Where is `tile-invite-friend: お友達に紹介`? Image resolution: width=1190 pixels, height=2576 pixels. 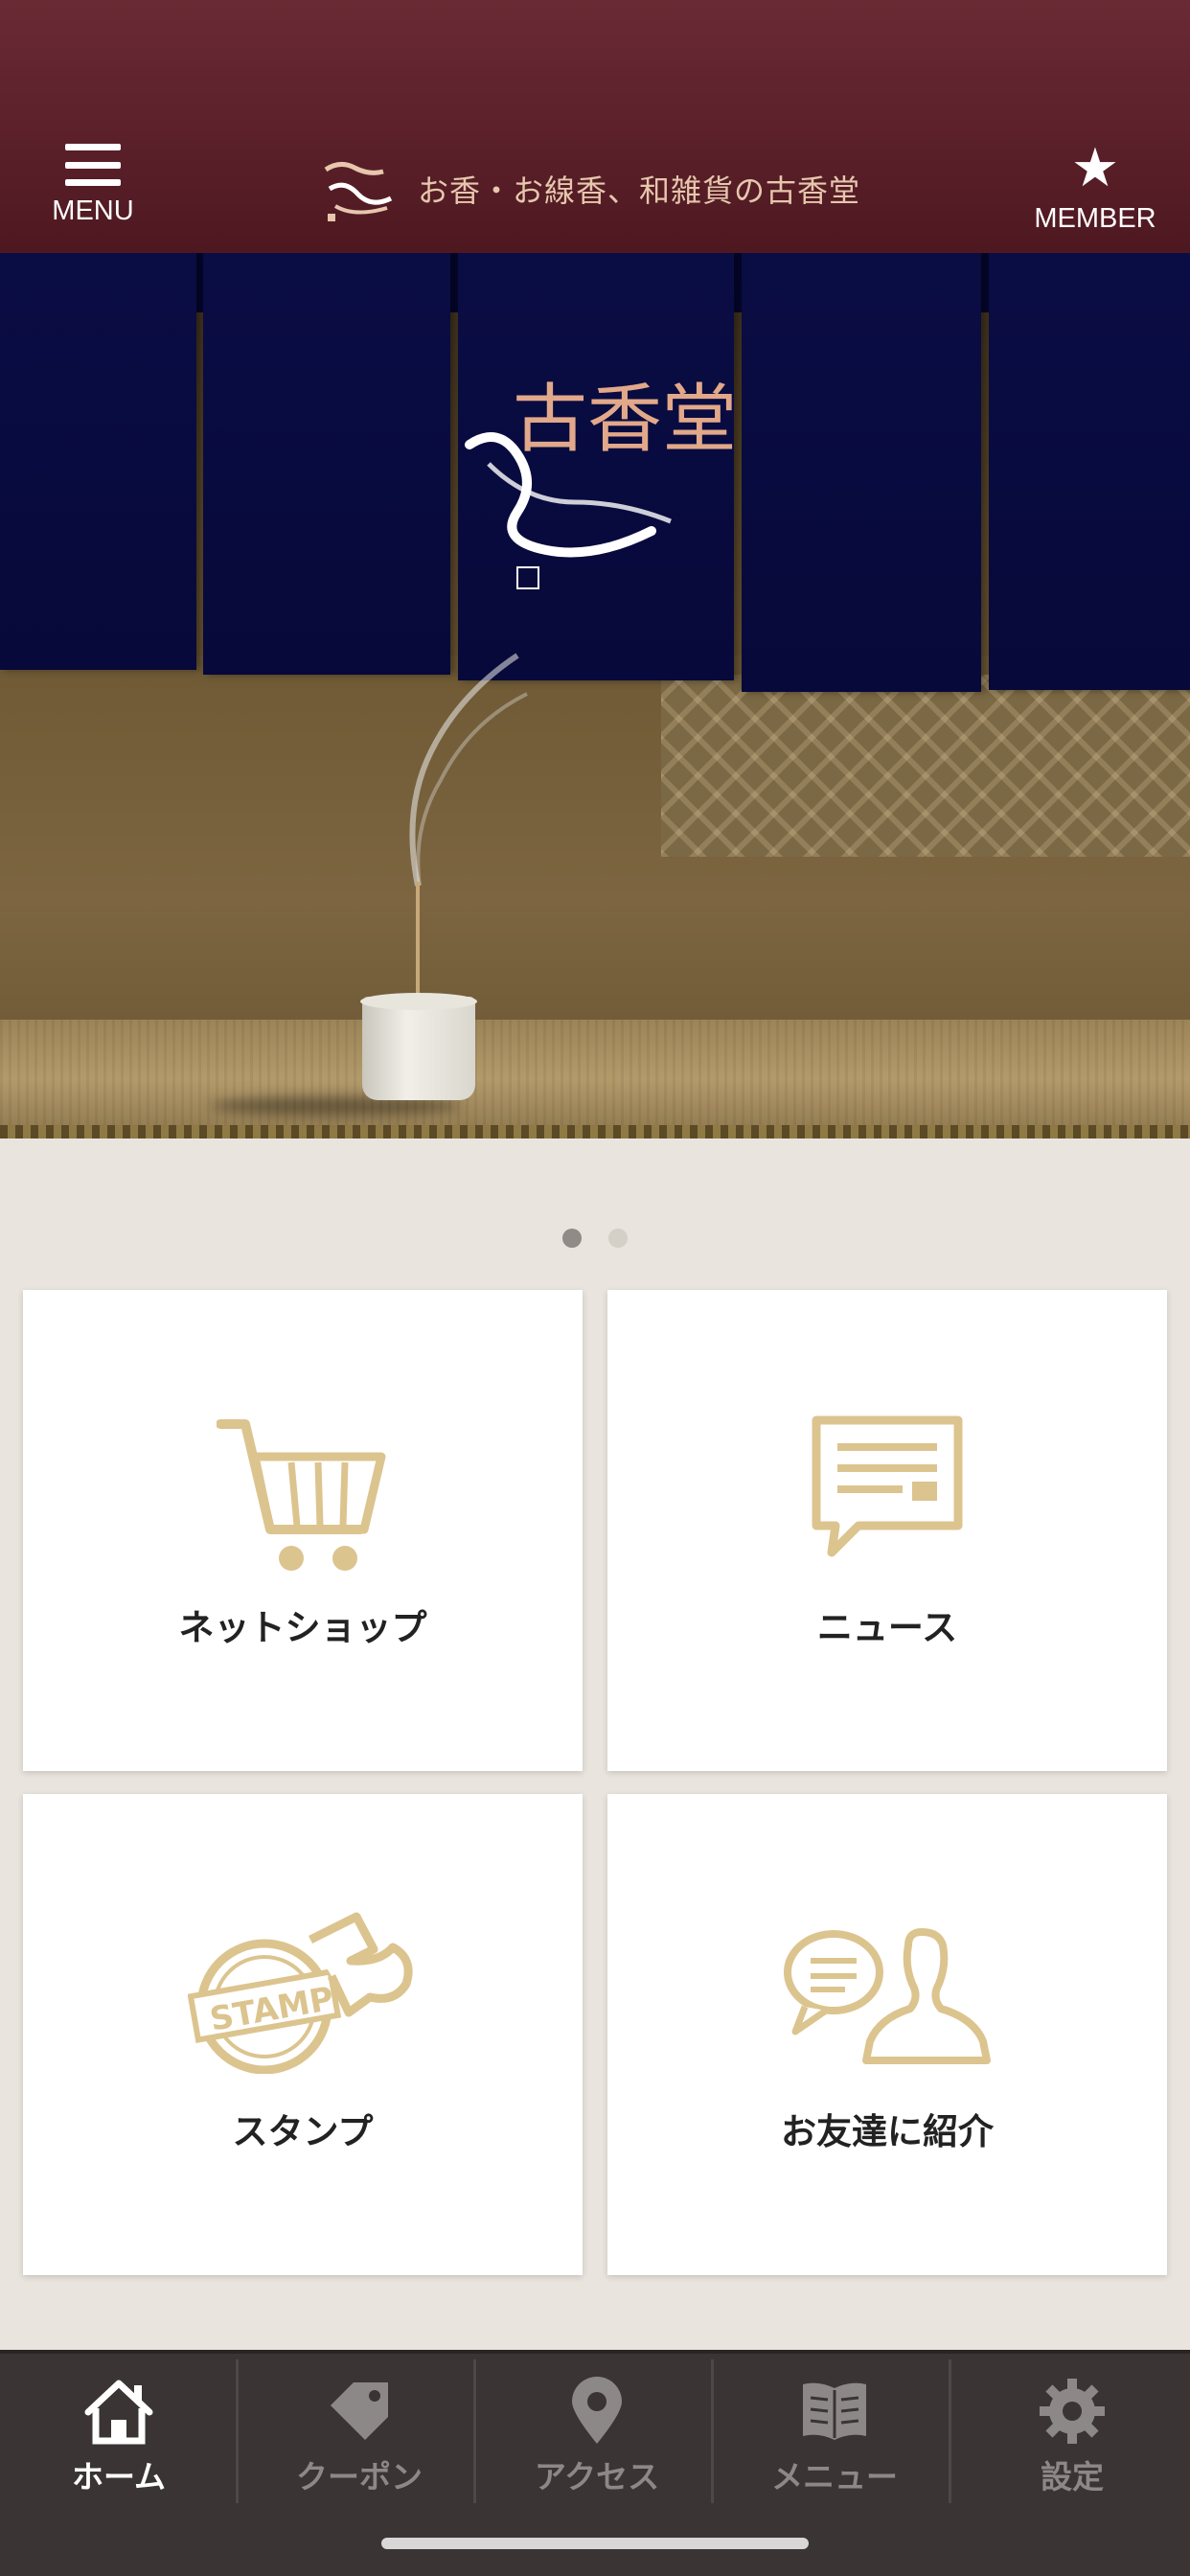
tile-invite-friend: お友達に紹介 is located at coordinates (887, 2035).